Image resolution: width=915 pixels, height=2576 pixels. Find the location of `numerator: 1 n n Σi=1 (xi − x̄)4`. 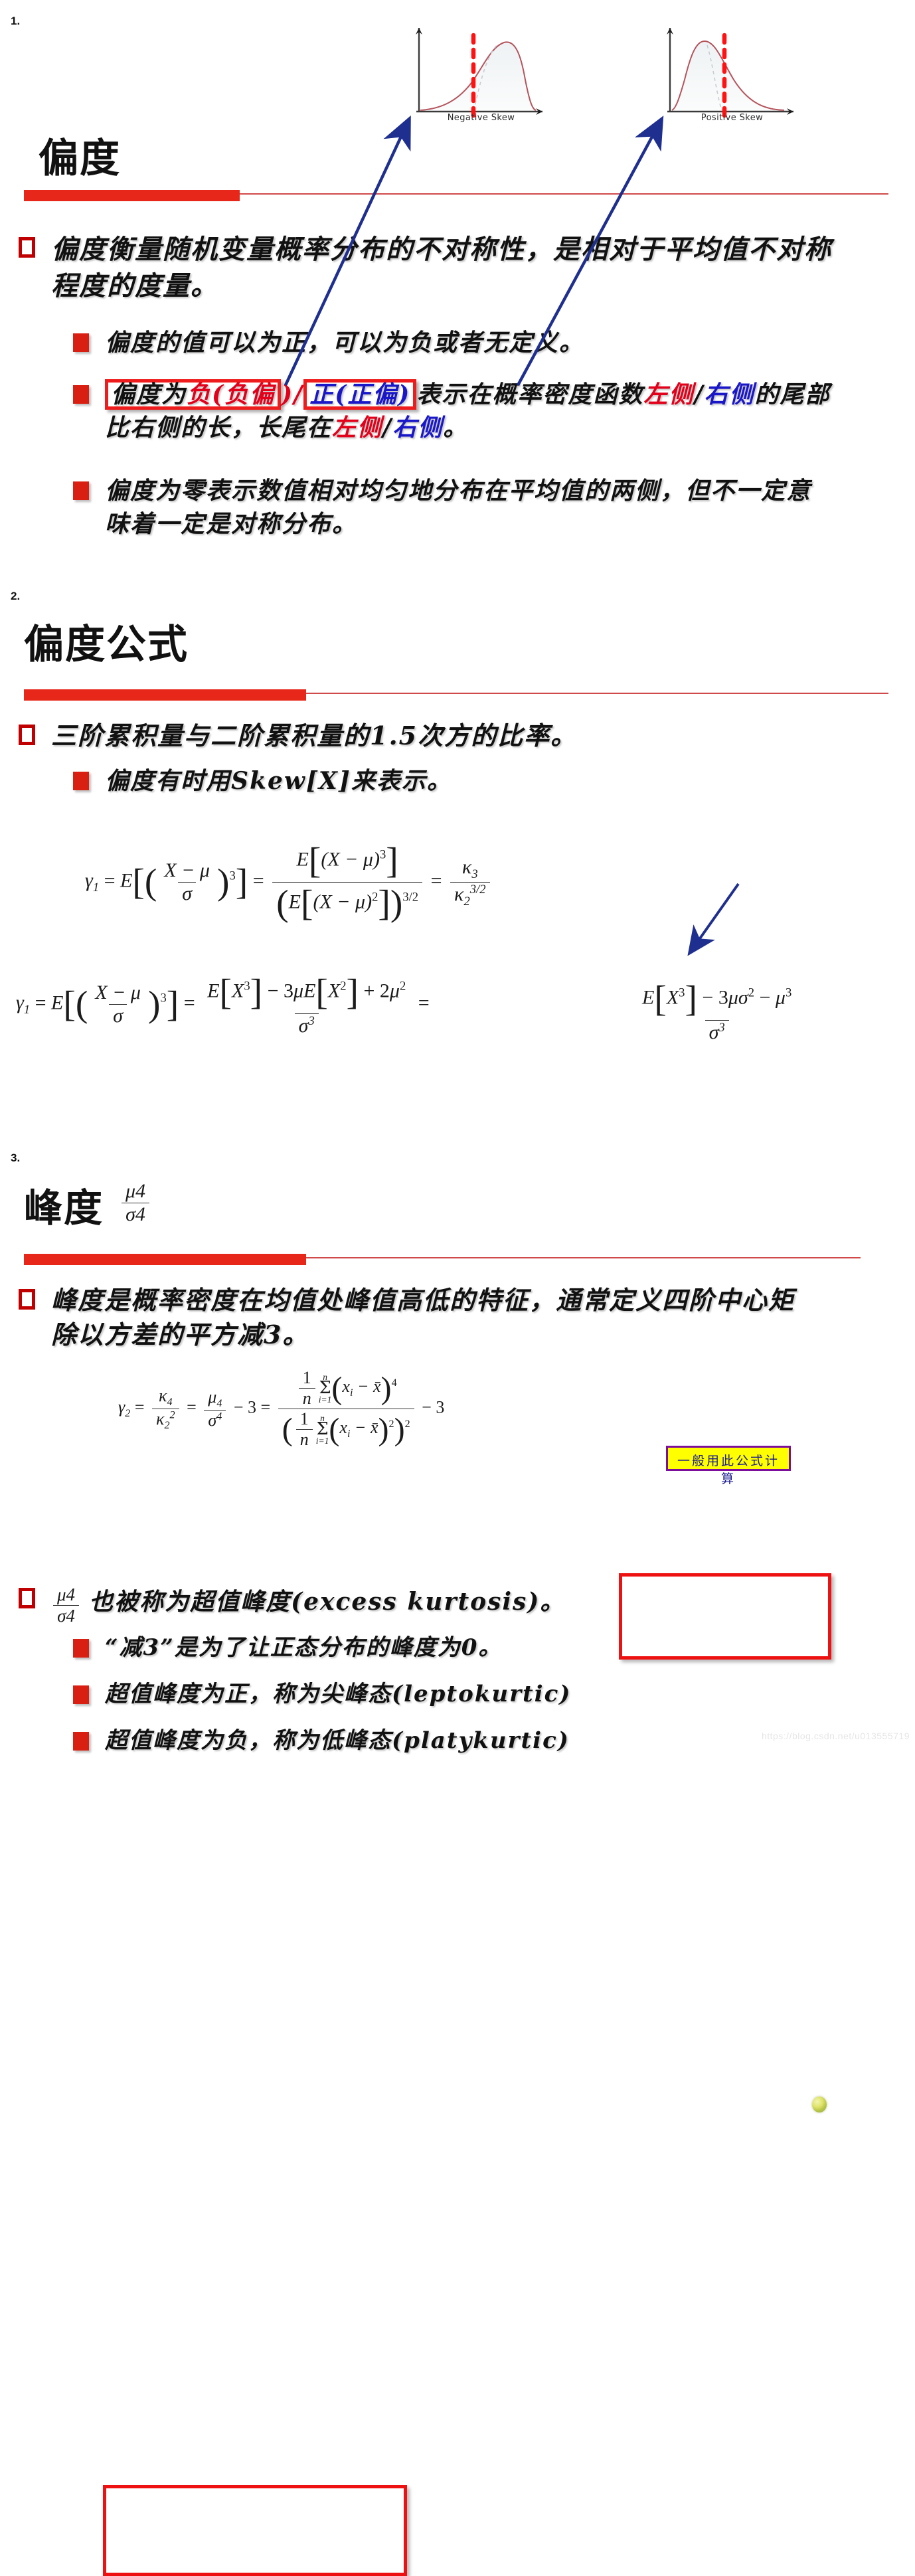

numerator: 1 n n Σi=1 (xi − x̄)4 is located at coordinates (346, 1388).